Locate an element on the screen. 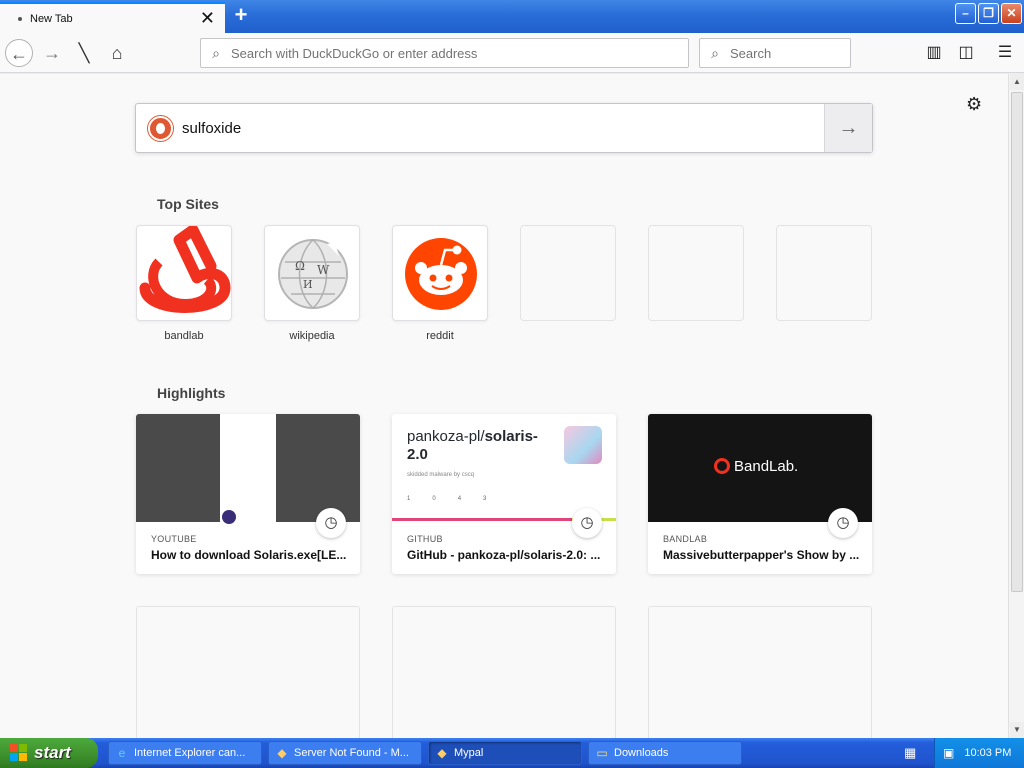  thumb-stat: 0 is located at coordinates (434, 499).